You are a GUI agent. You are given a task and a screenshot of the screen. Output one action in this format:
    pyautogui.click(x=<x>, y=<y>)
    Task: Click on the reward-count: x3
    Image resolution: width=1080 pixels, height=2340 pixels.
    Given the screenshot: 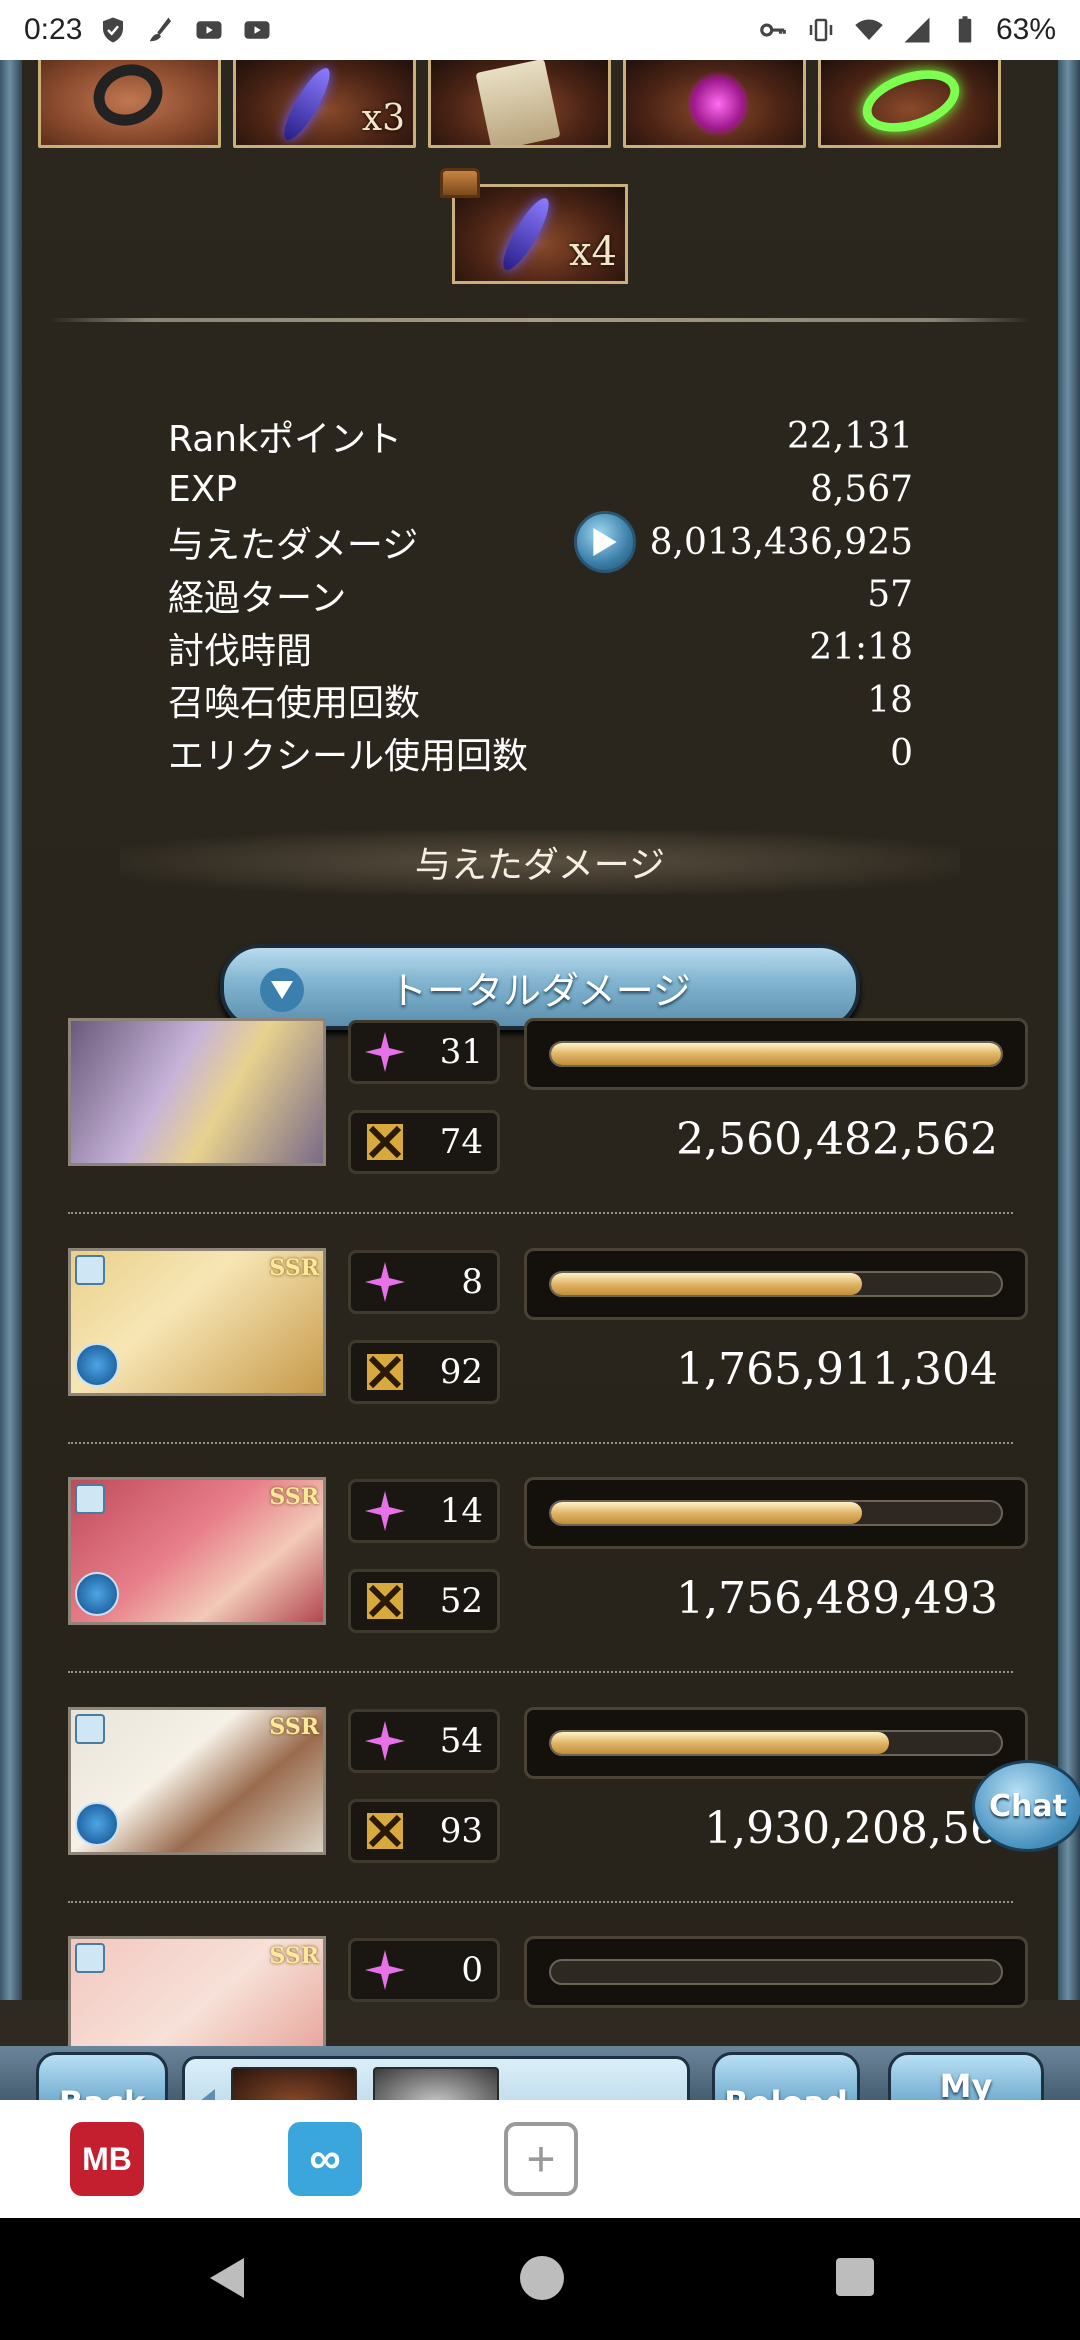 What is the action you would take?
    pyautogui.click(x=383, y=118)
    